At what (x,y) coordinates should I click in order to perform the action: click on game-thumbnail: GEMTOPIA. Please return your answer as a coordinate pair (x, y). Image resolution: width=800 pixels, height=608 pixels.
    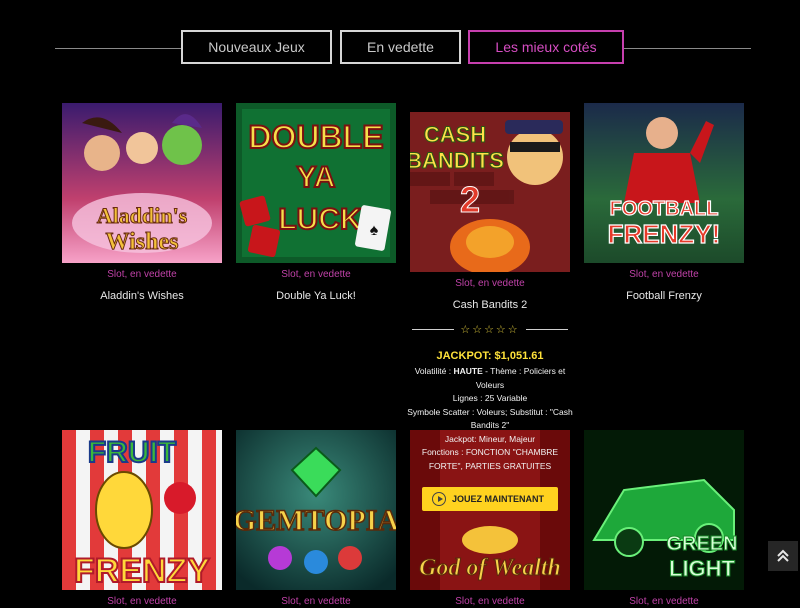
    Looking at the image, I should click on (316, 510).